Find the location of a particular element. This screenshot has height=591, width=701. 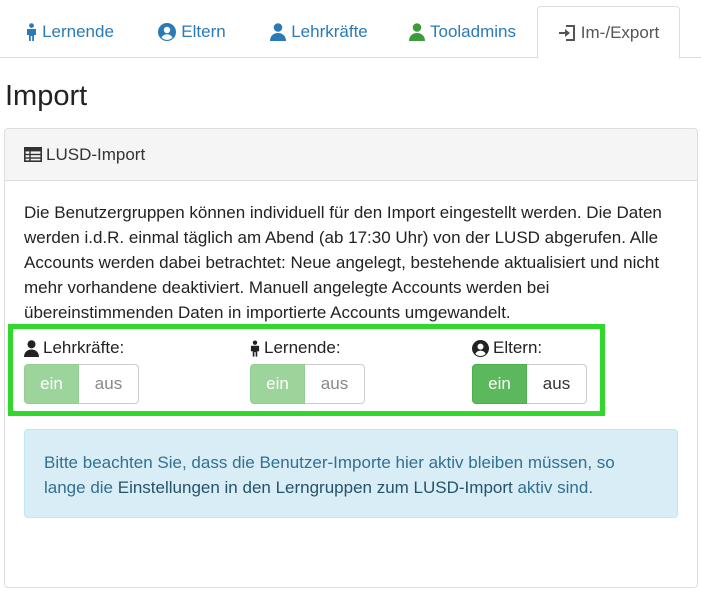

toggle-group-lernende: Lernende: ein aus is located at coordinates (307, 370).